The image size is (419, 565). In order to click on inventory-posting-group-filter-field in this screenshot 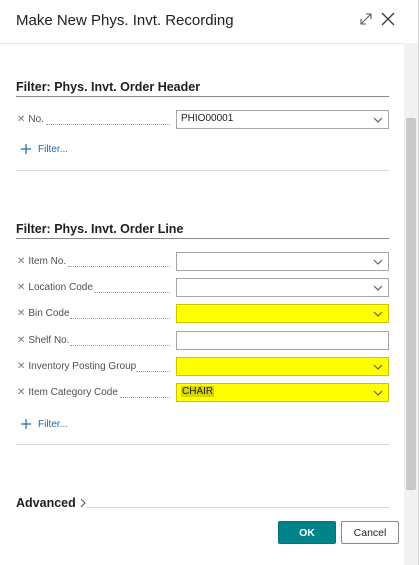, I will do `click(282, 366)`.